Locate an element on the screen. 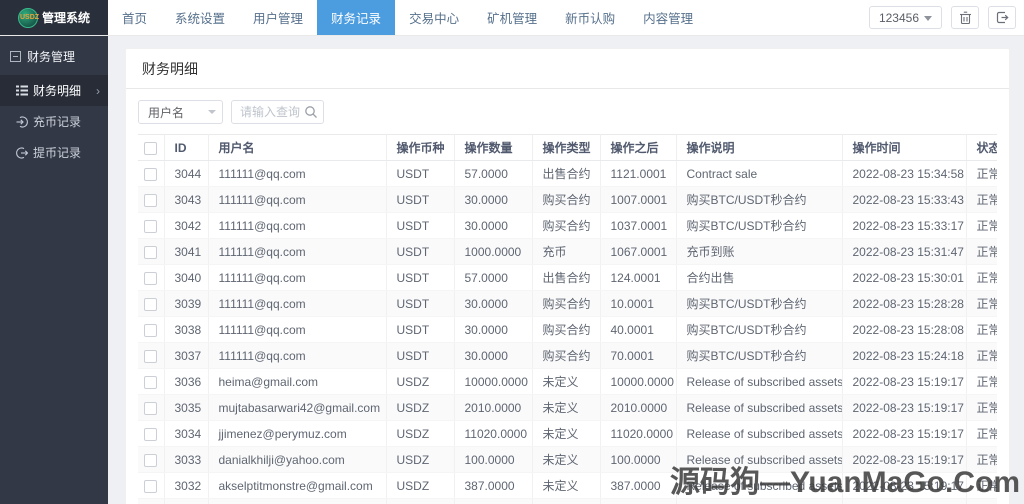  sidebar-section-finance: 财务管理 is located at coordinates (54, 55).